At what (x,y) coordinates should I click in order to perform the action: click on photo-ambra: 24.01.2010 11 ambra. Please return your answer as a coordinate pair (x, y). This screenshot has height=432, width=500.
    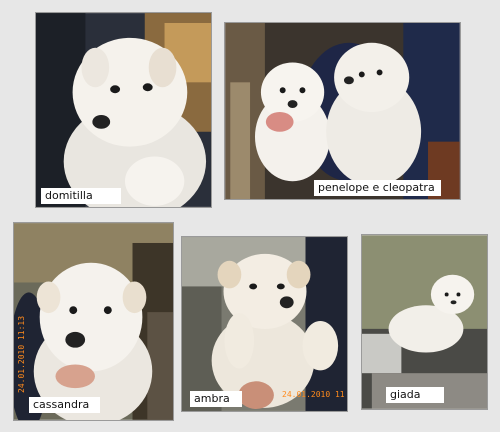
    Looking at the image, I should click on (264, 324).